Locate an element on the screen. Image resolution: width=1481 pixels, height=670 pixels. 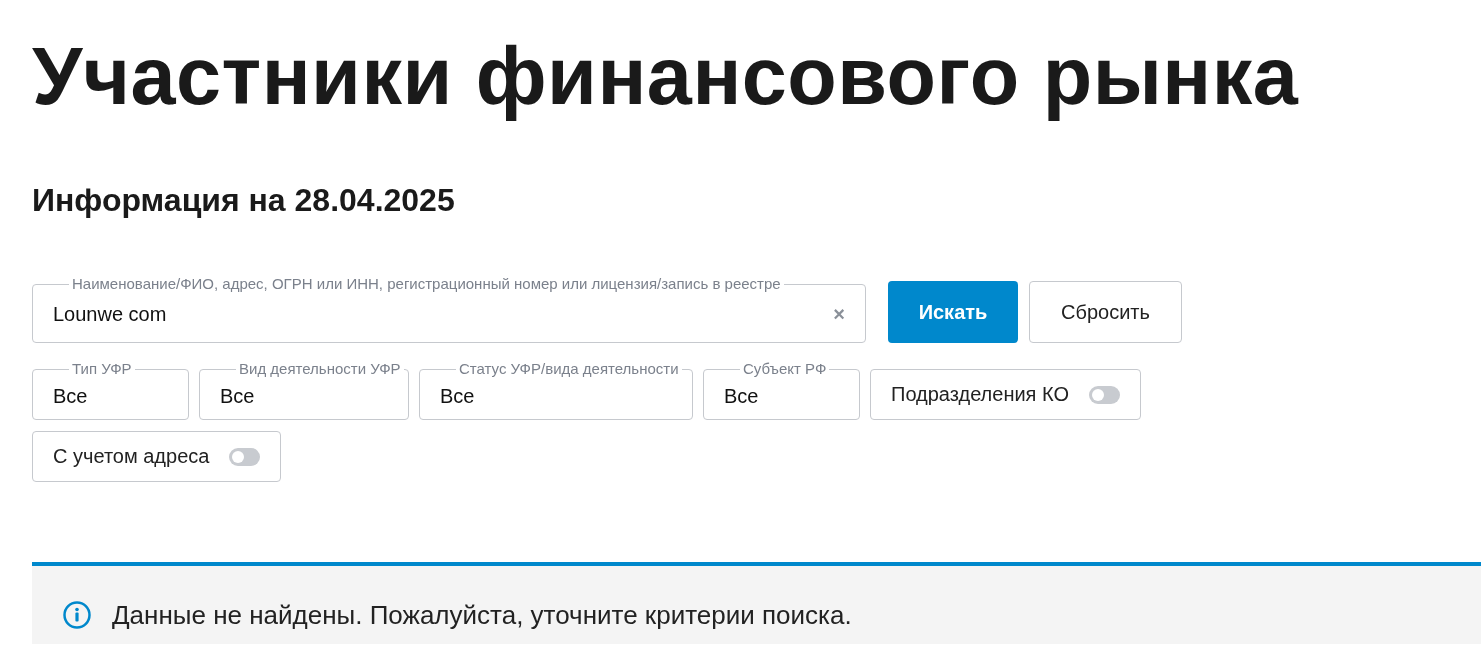
reset-button: Сбросить is located at coordinates (1105, 312).